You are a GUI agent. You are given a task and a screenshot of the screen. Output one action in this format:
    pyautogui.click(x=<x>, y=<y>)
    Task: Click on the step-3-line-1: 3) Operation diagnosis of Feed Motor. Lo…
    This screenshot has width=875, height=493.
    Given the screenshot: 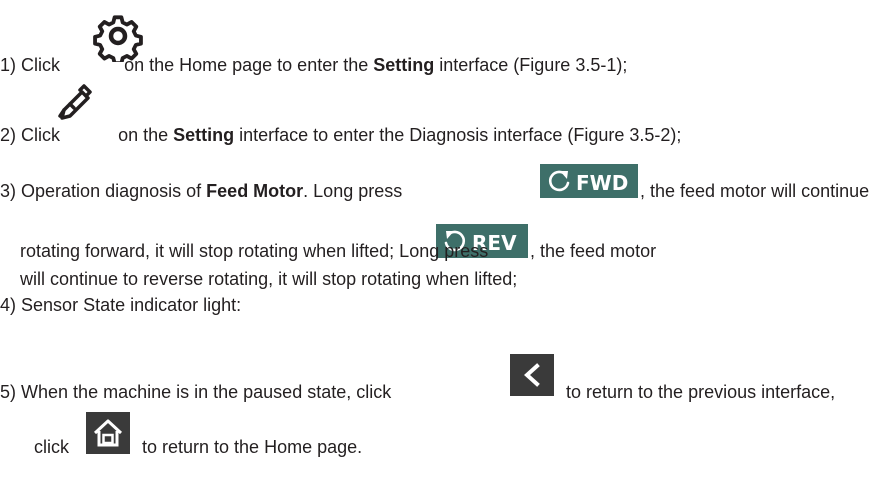 What is the action you would take?
    pyautogui.click(x=201, y=191)
    